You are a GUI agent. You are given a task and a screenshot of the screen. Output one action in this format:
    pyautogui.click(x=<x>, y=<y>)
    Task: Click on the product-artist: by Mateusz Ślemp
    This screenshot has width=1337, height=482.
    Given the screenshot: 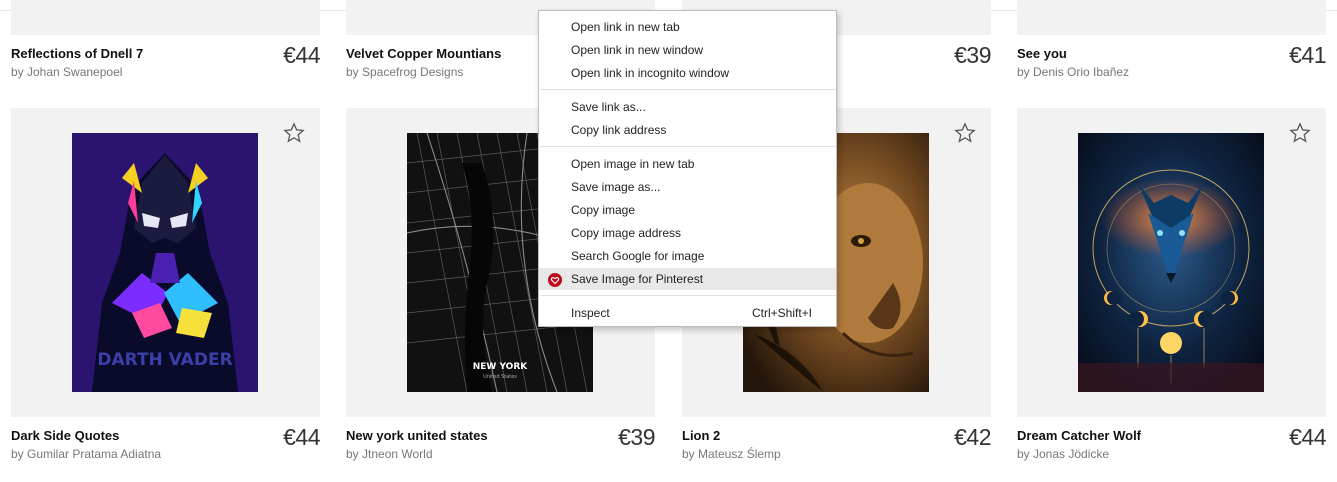 What is the action you would take?
    pyautogui.click(x=731, y=454)
    